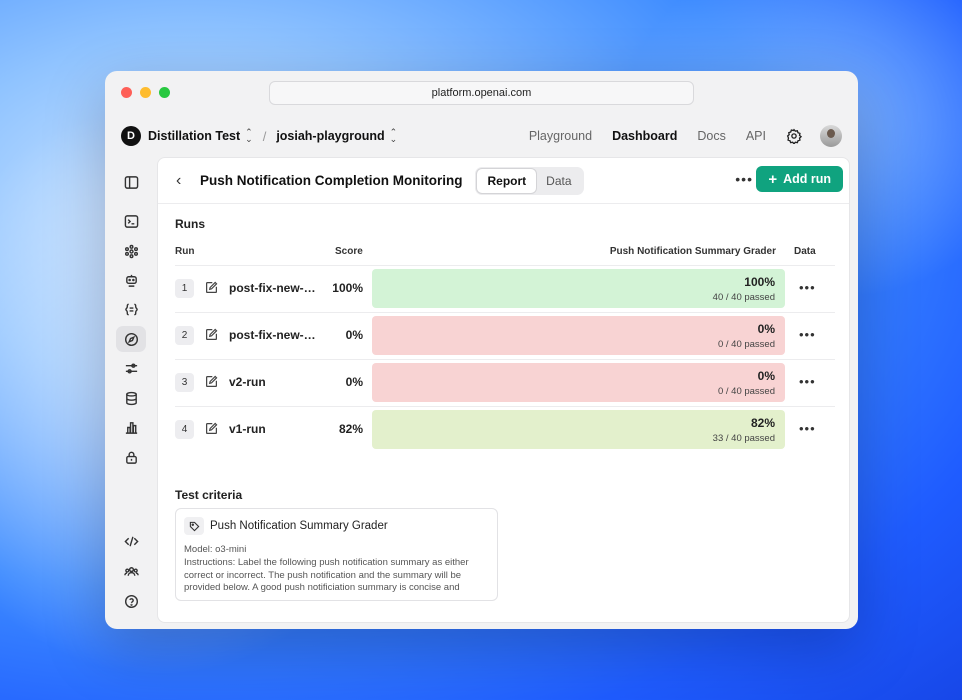 This screenshot has height=700, width=962. I want to click on grader-percent: 100%, so click(759, 282).